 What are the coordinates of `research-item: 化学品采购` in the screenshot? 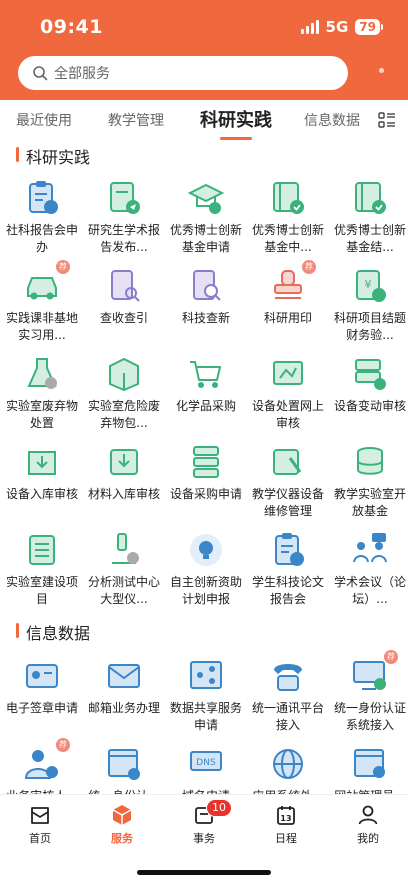 It's located at (206, 393).